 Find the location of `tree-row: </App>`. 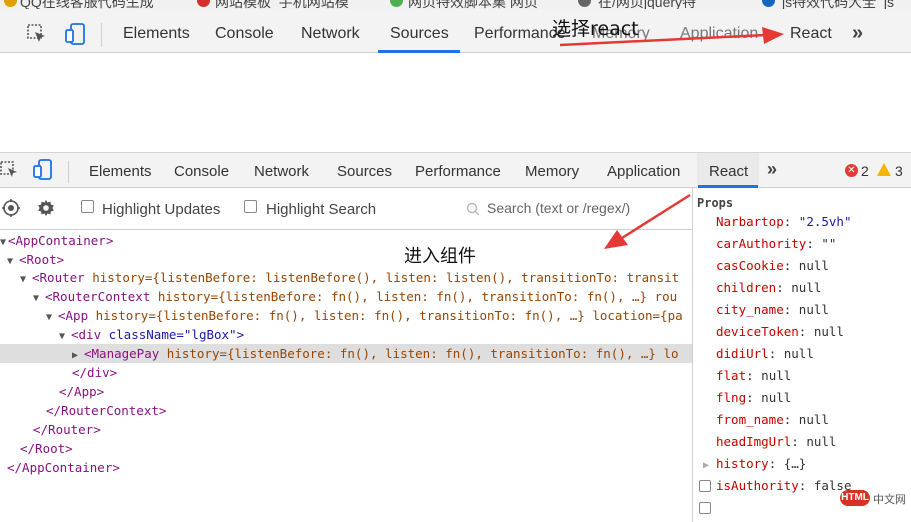

tree-row: </App> is located at coordinates (346, 391).